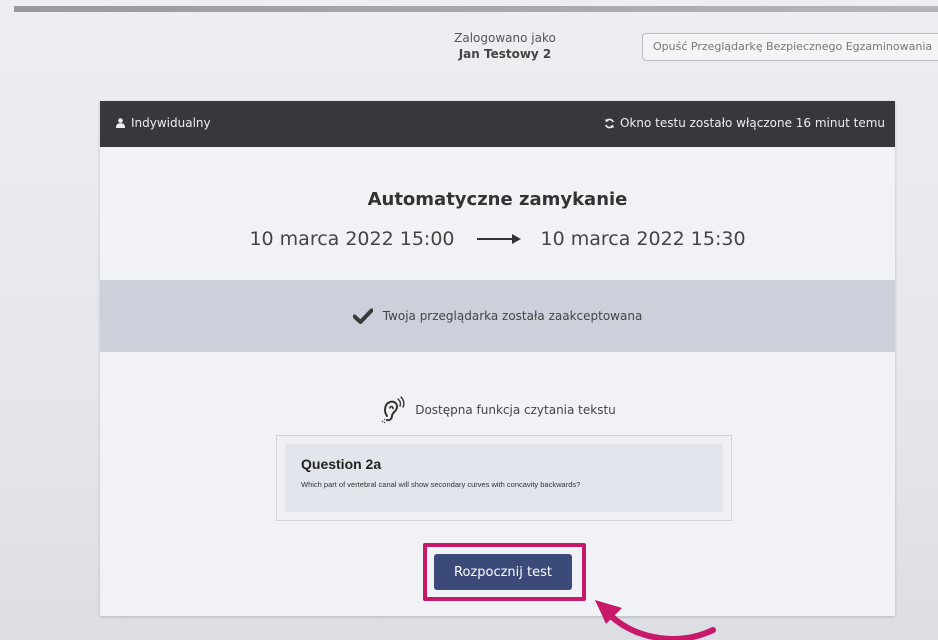 This screenshot has height=640, width=938. I want to click on test-date-range: 10 marca 2022 15:00 10 marca 2022 15:30, so click(497, 239).